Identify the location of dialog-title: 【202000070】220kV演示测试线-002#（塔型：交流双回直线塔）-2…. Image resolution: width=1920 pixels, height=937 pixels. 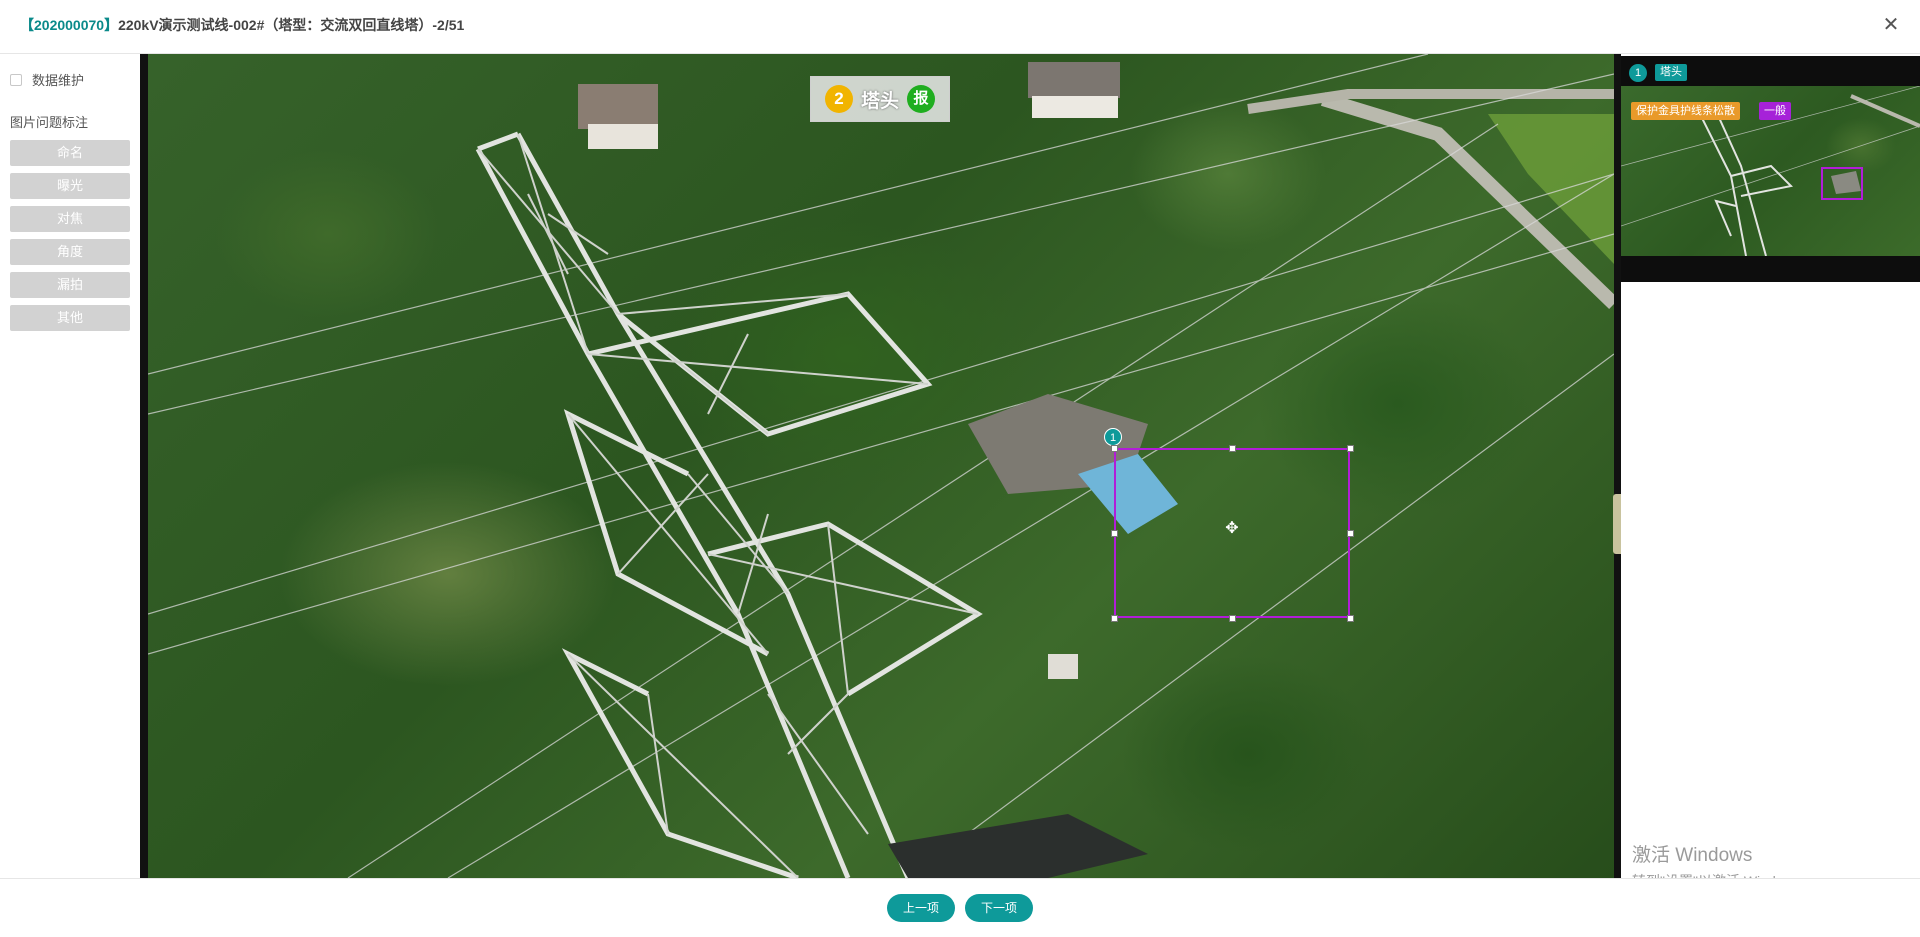
(242, 25).